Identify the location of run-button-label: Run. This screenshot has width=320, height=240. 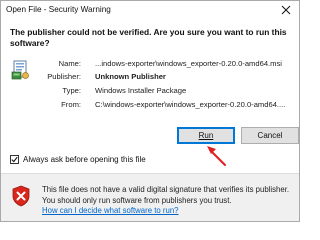
(206, 135).